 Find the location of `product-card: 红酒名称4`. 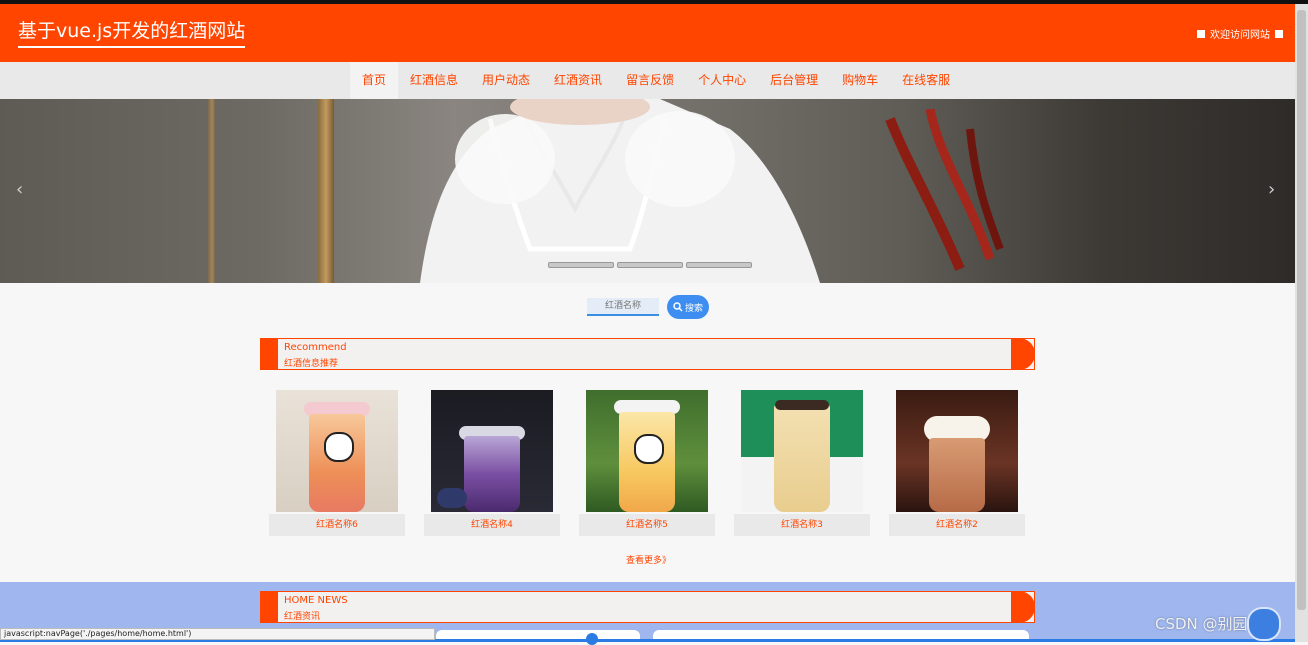

product-card: 红酒名称4 is located at coordinates (492, 463).